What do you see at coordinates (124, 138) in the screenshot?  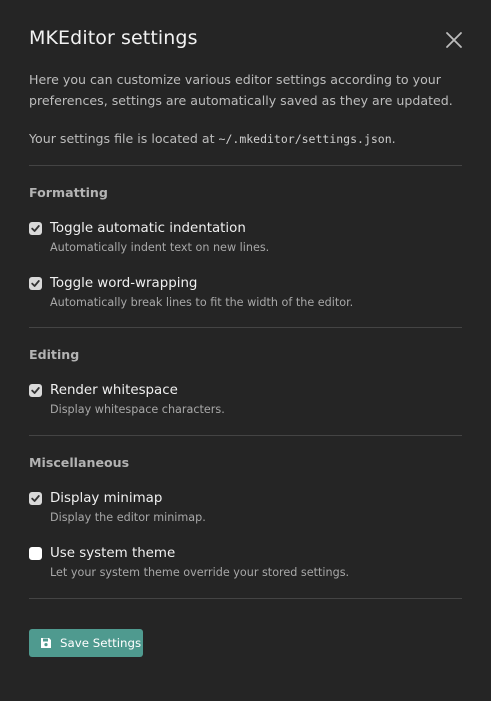 I see `path-prefix: Your settings file is located at` at bounding box center [124, 138].